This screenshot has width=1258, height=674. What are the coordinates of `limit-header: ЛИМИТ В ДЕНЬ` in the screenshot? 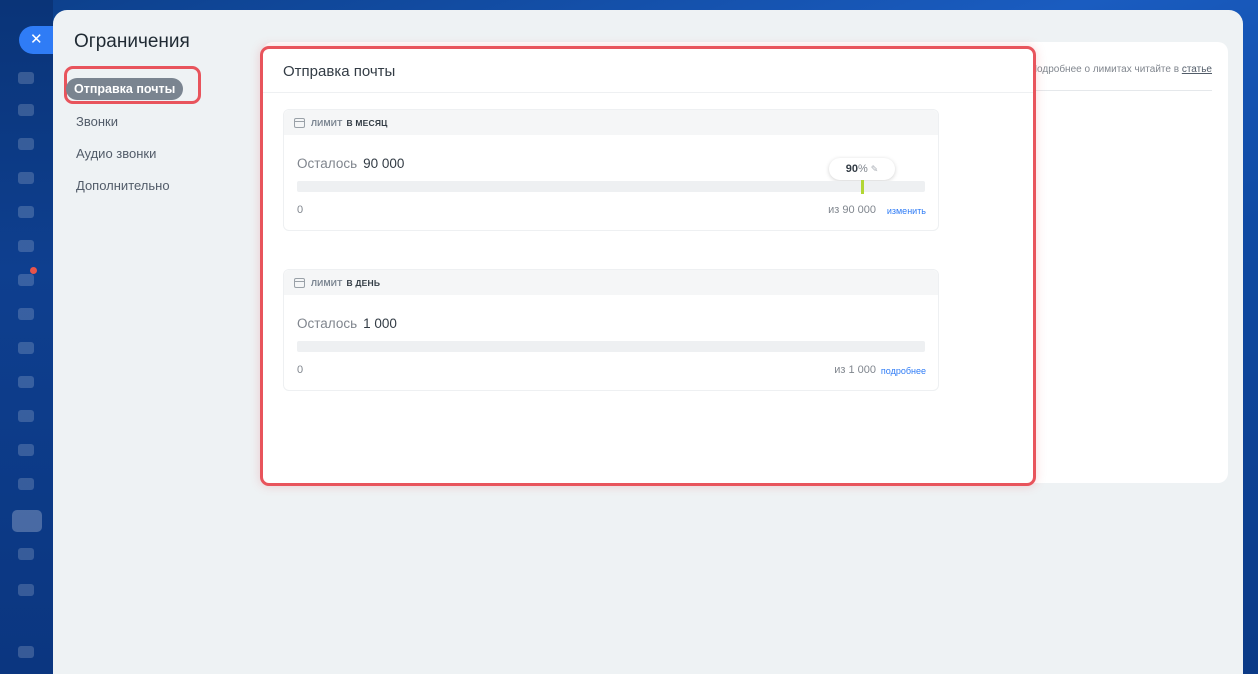 It's located at (611, 282).